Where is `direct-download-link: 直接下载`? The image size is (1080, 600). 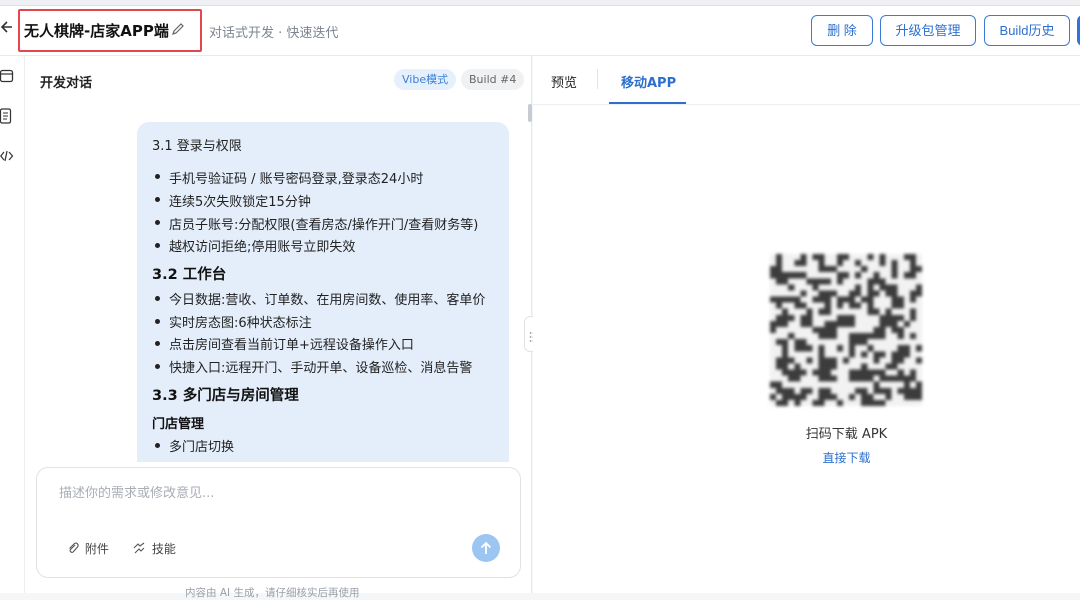 direct-download-link: 直接下载 is located at coordinates (806, 457).